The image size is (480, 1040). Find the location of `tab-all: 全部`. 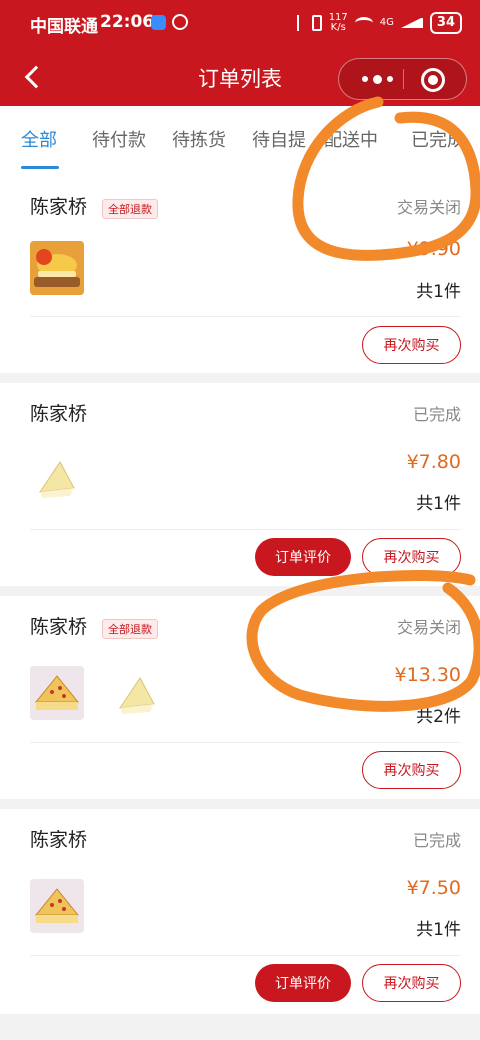

tab-all: 全部 is located at coordinates (39, 139).